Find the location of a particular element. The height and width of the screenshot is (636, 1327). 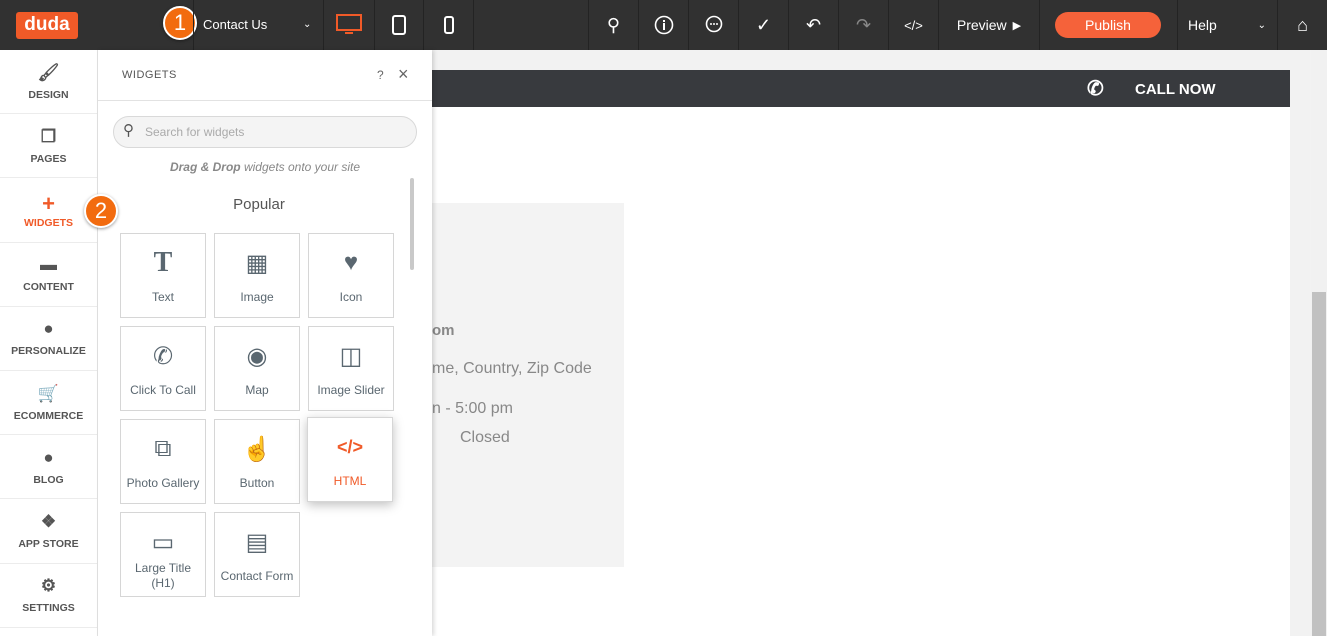

home-icon: ⌂ is located at coordinates (1302, 24).